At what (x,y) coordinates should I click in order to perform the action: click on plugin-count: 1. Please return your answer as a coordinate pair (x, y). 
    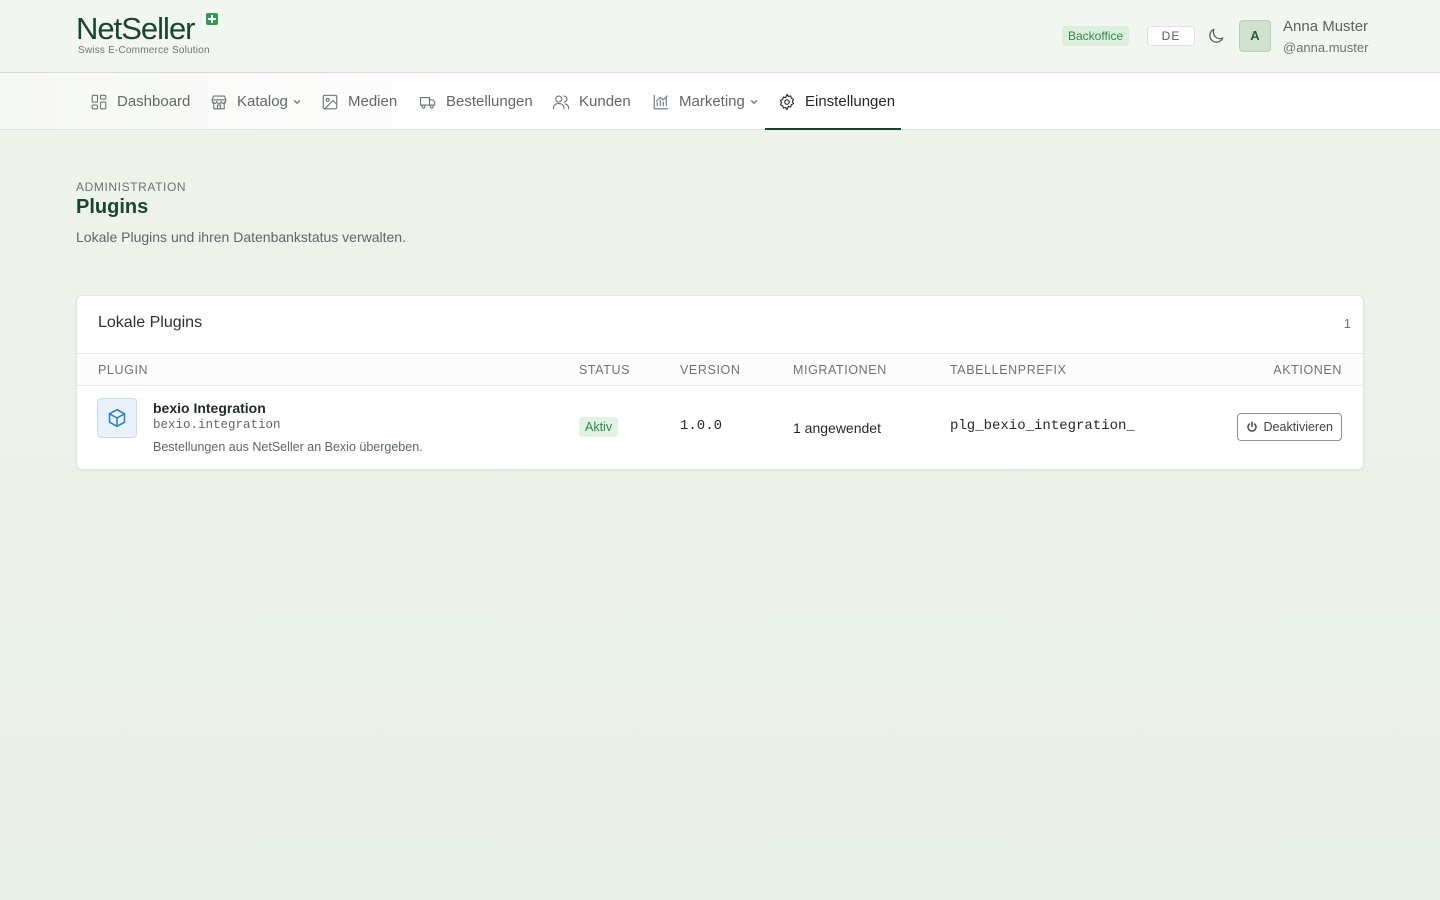
    Looking at the image, I should click on (1347, 323).